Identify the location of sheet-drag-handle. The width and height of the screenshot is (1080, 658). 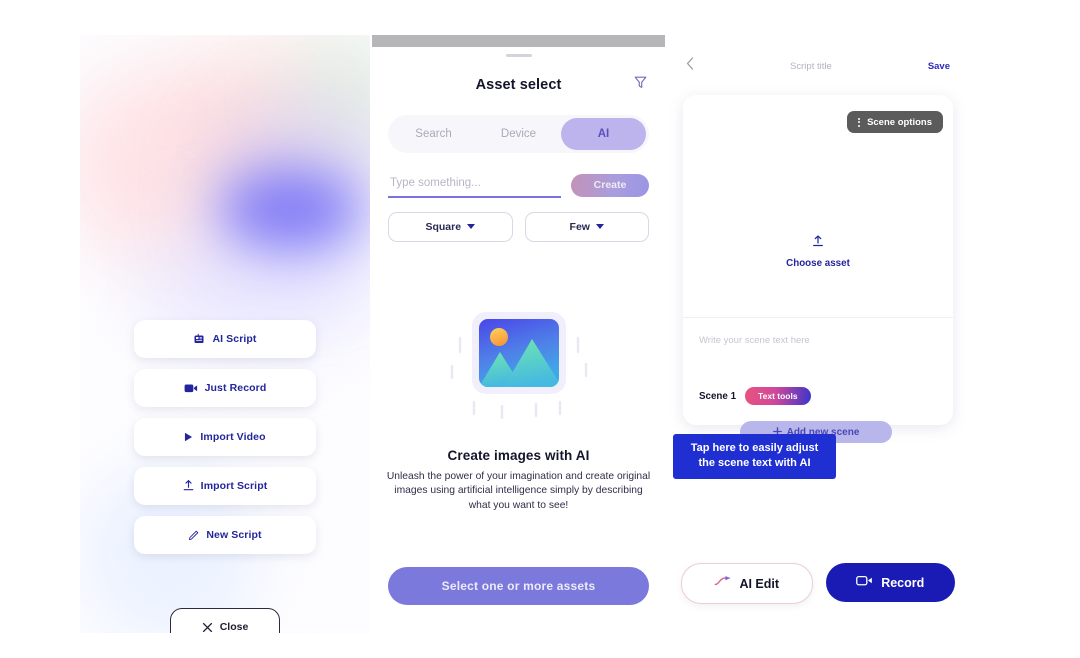
(518, 55).